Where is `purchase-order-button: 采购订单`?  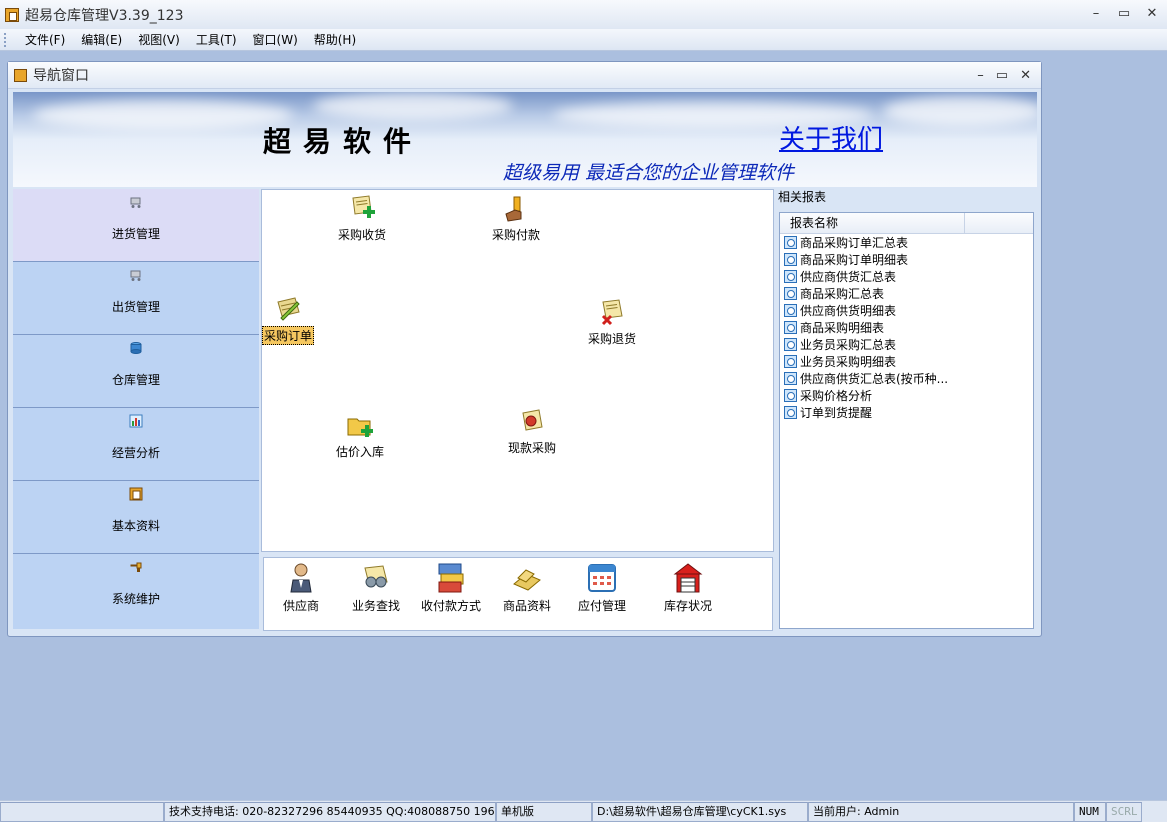 purchase-order-button: 采购订单 is located at coordinates (288, 319).